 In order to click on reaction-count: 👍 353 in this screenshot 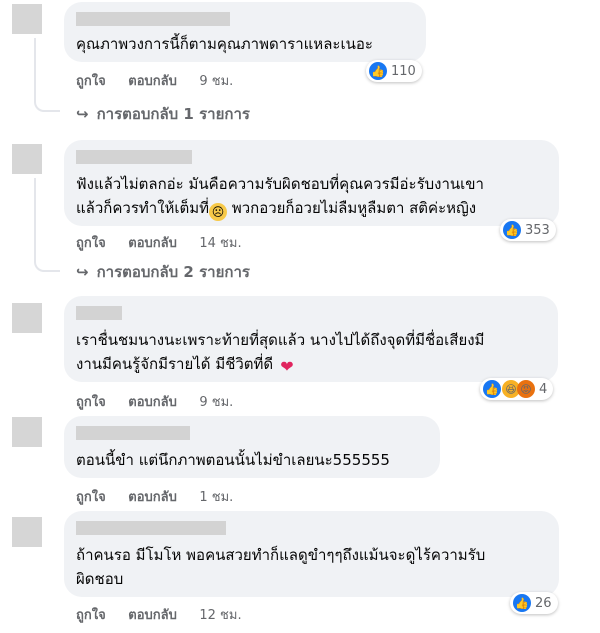, I will do `click(528, 230)`.